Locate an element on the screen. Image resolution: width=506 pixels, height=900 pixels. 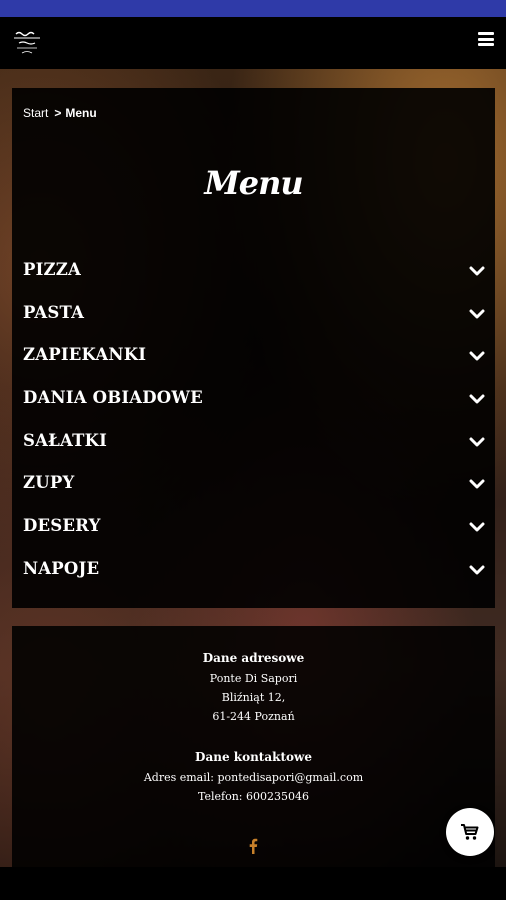
category-label: DANIA OBIADOWE is located at coordinates (113, 398).